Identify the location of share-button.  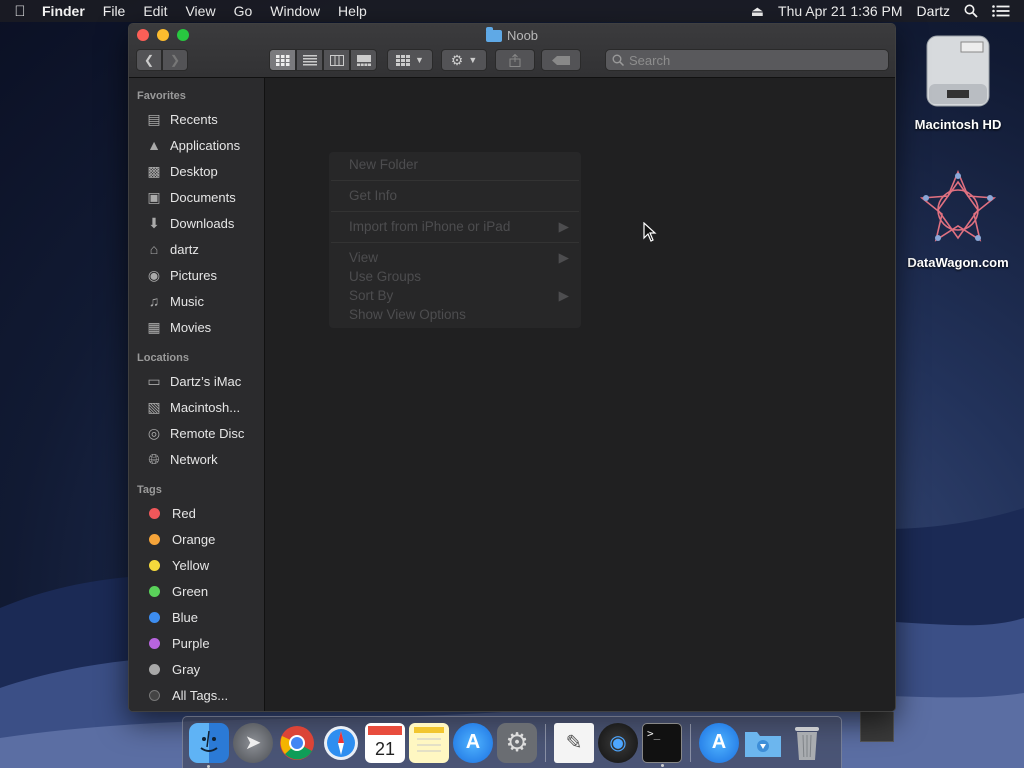
(515, 60).